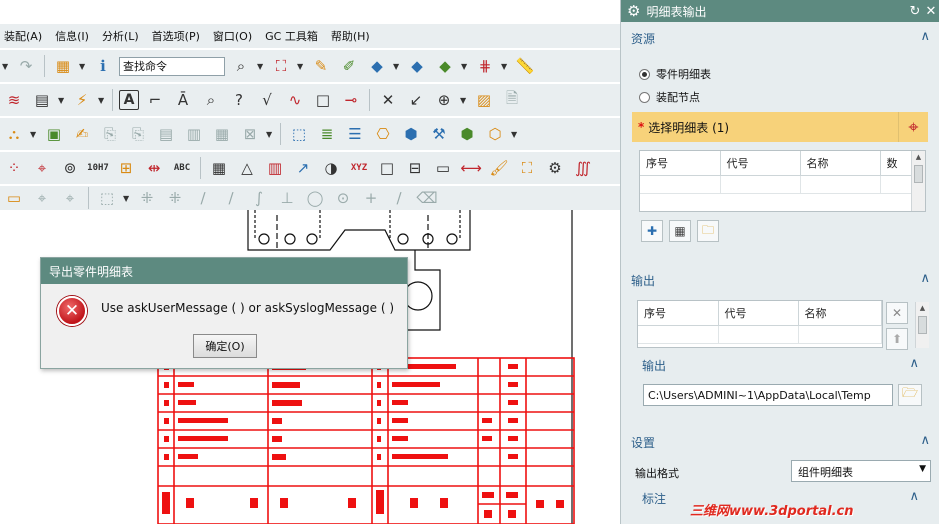  Describe the element at coordinates (861, 471) in the screenshot. I see `output-format-select: 组件明细表 ▼` at that location.